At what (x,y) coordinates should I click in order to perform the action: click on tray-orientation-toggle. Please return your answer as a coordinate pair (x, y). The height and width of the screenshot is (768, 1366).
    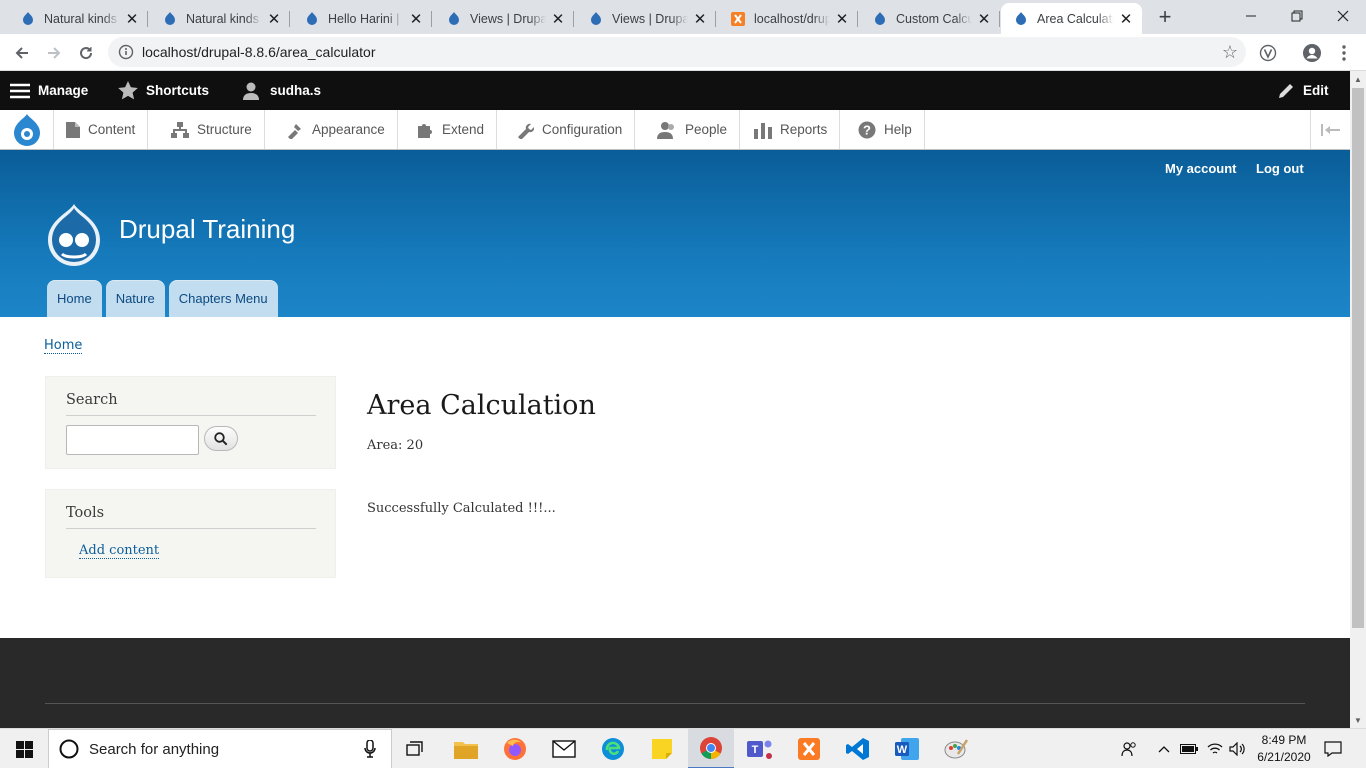
    Looking at the image, I should click on (1330, 129).